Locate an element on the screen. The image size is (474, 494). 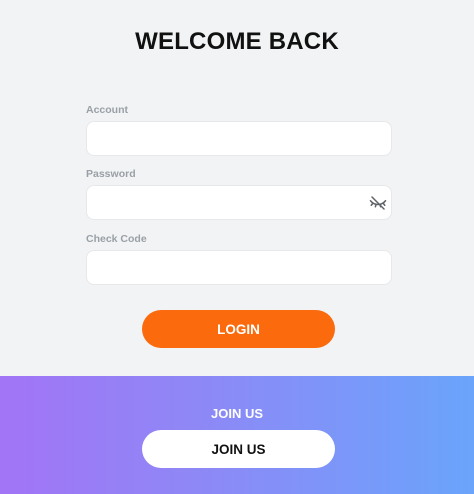
check-code-label: Check Code is located at coordinates (116, 239).